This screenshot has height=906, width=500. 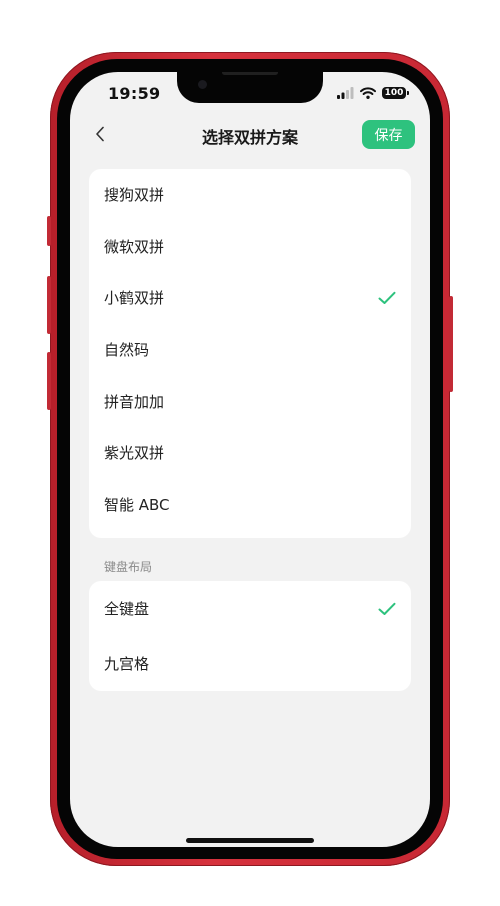 What do you see at coordinates (49, 305) in the screenshot?
I see `volume-up-button` at bounding box center [49, 305].